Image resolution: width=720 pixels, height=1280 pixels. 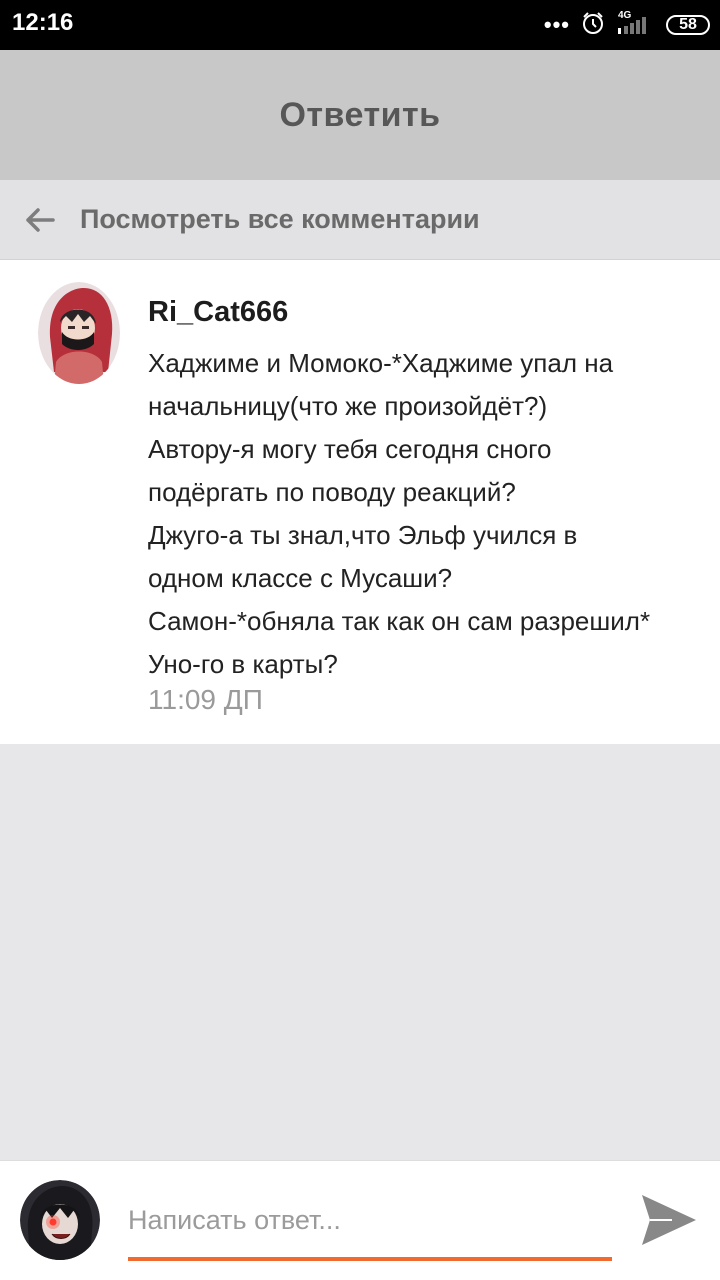 I want to click on comment-line: начальницу(что же произойдёт?), so click(x=348, y=406).